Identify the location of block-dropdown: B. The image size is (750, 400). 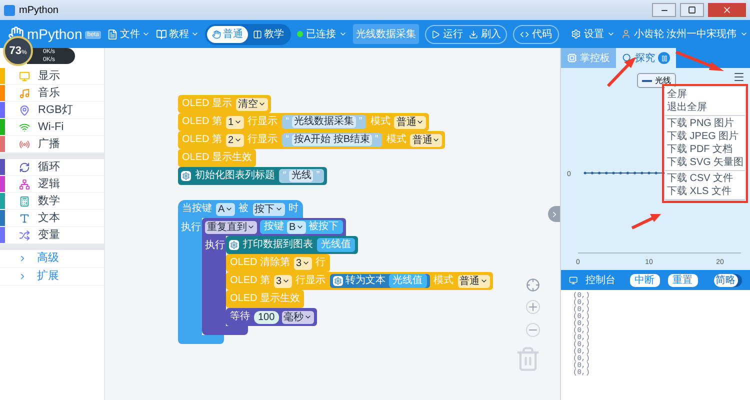
(296, 227).